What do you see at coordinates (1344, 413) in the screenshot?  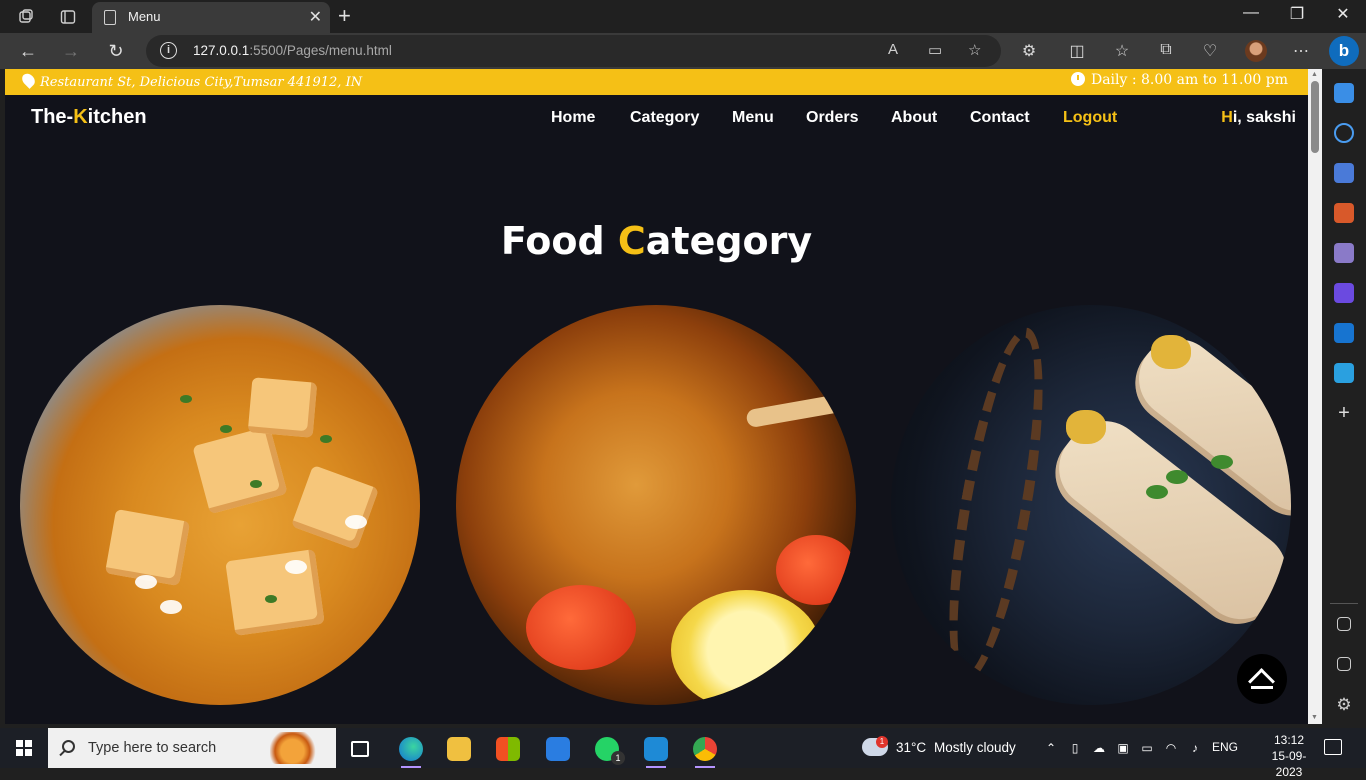 I see `add-icon: +` at bounding box center [1344, 413].